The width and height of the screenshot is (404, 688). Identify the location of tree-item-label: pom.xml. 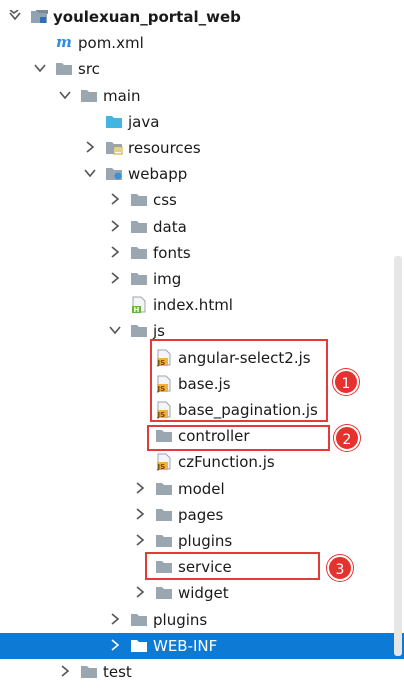
(111, 43).